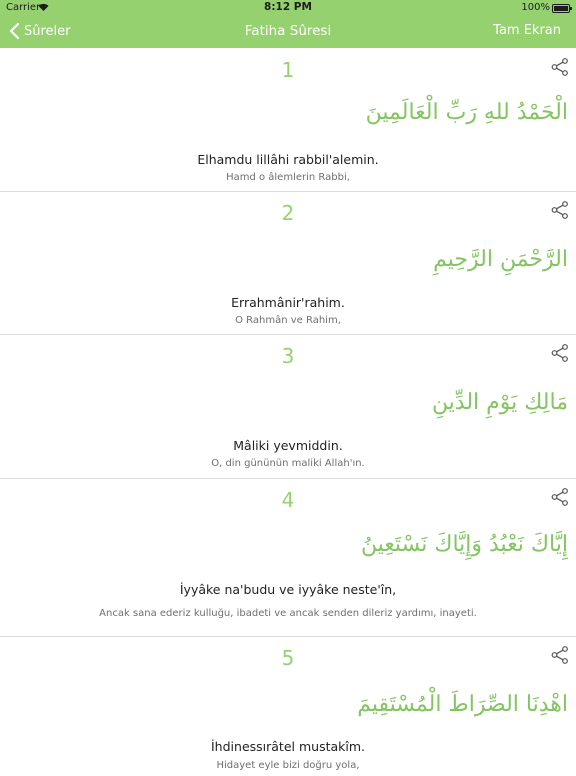 Image resolution: width=576 pixels, height=776 pixels. Describe the element at coordinates (288, 445) in the screenshot. I see `transliteration: Mâliki yevmiddin.` at that location.